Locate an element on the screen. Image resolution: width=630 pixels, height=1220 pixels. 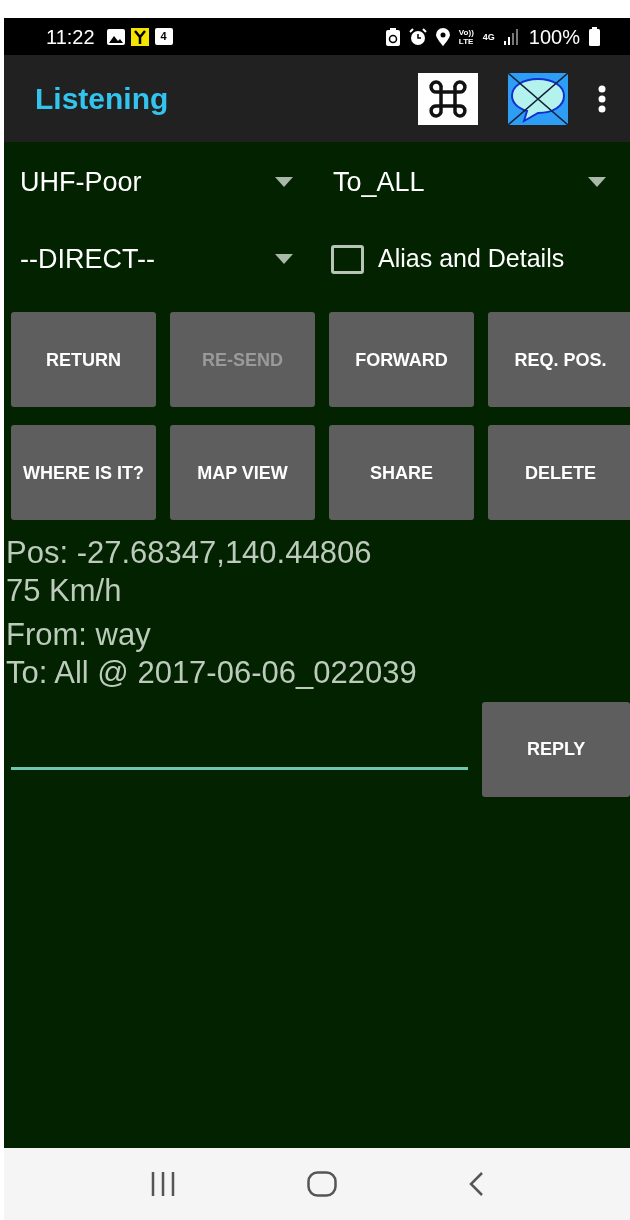
action-button: RETURN is located at coordinates (83, 359).